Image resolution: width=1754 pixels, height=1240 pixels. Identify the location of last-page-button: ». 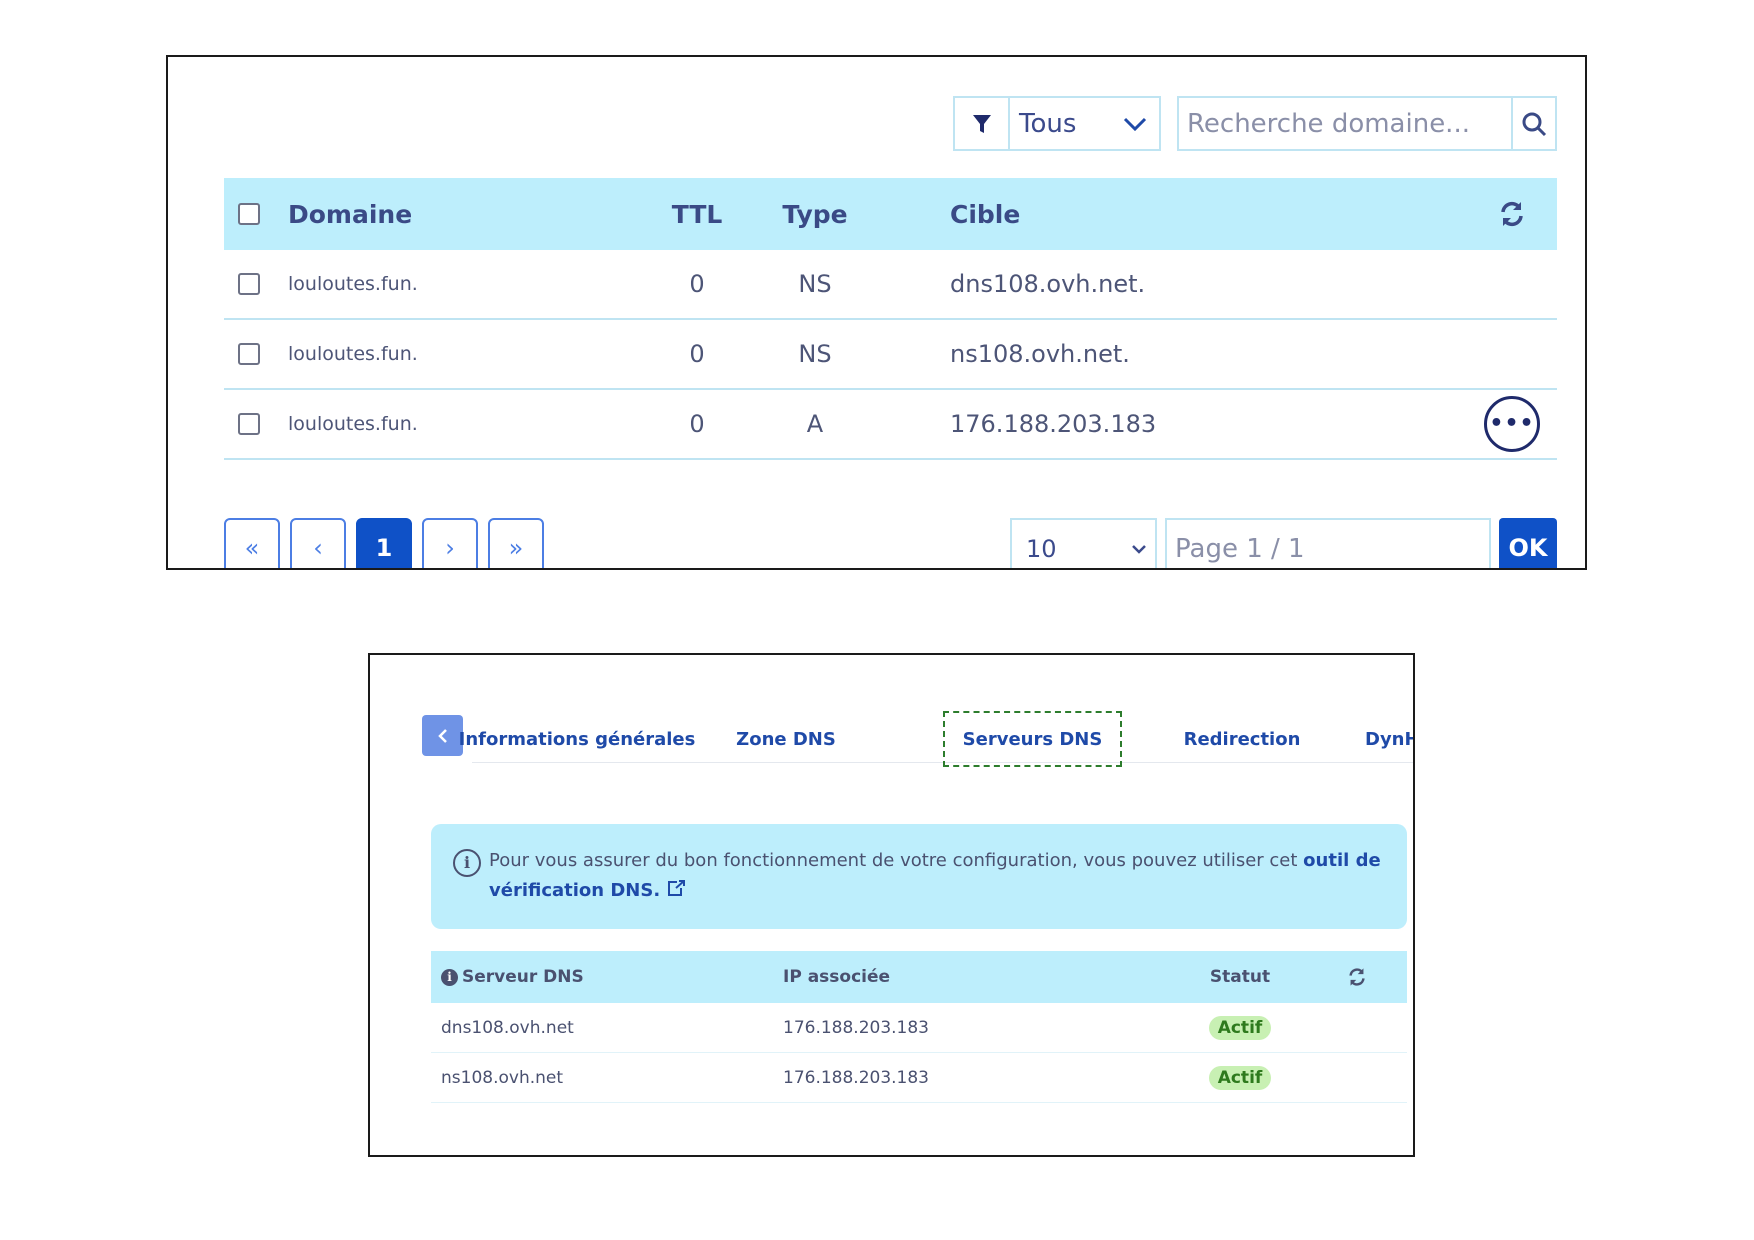
(516, 543).